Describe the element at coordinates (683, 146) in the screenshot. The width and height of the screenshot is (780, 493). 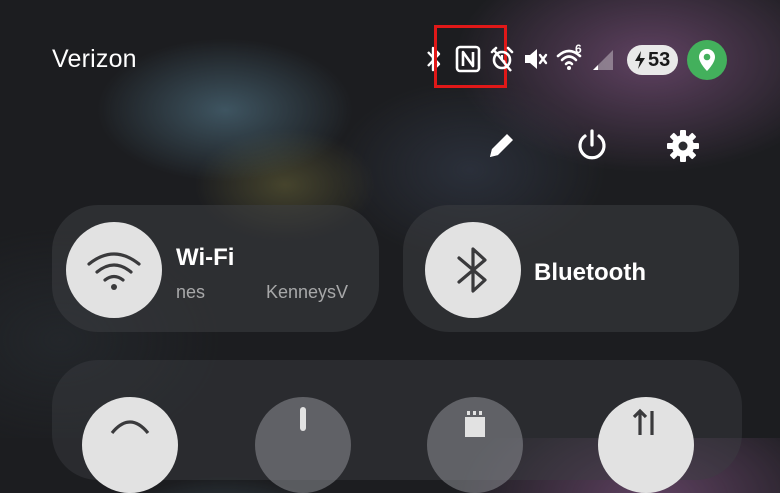
I see `settings-icon` at that location.